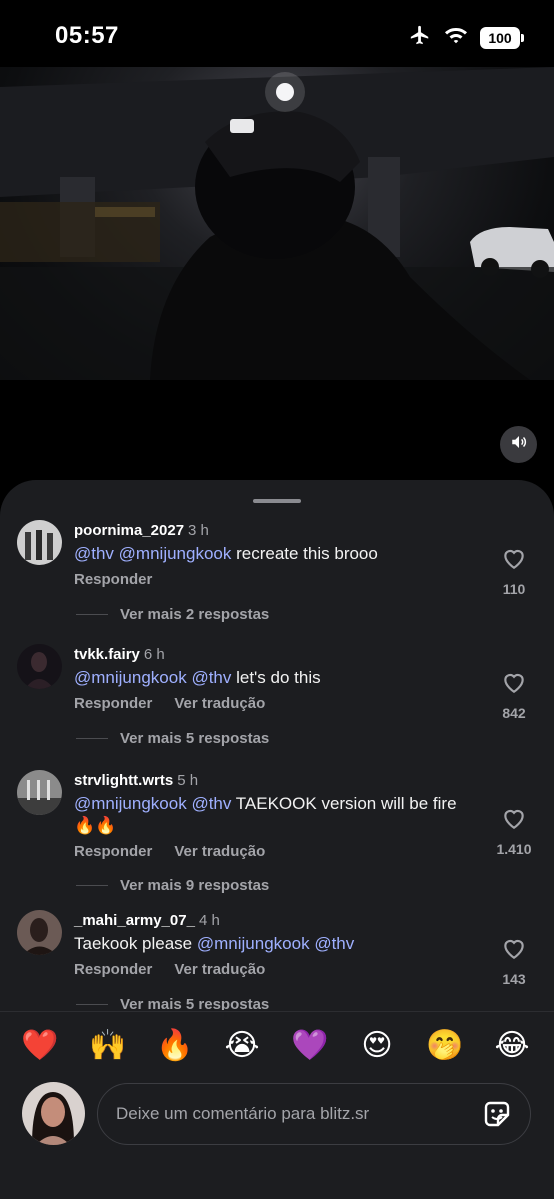 This screenshot has height=1199, width=554. I want to click on sticker-icon, so click(497, 1114).